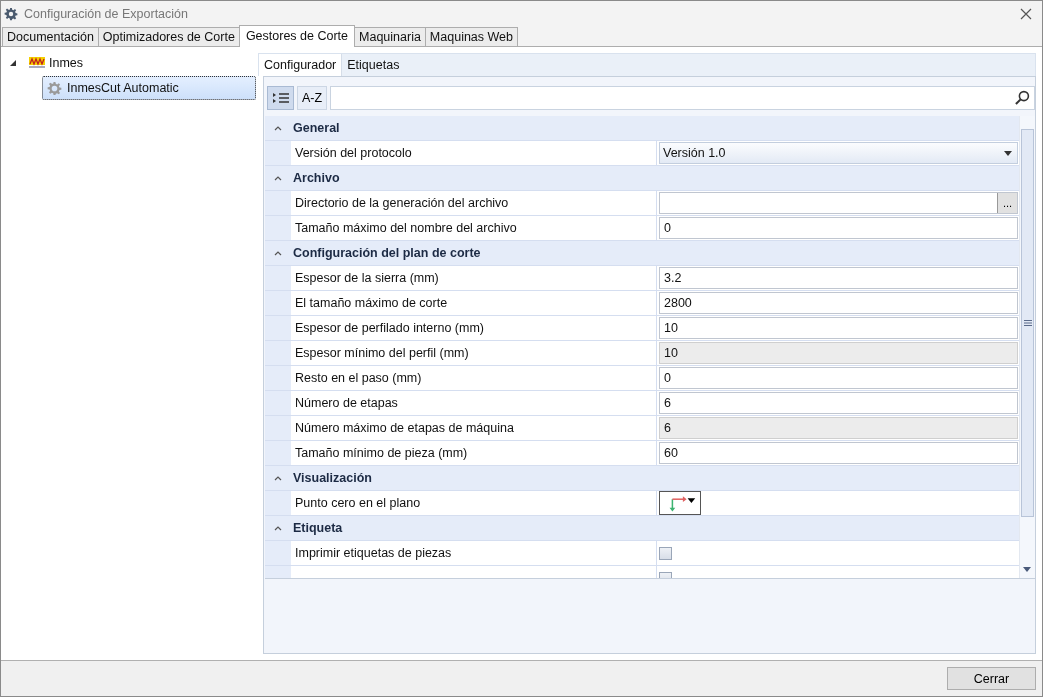  I want to click on category-header: General, so click(642, 128).